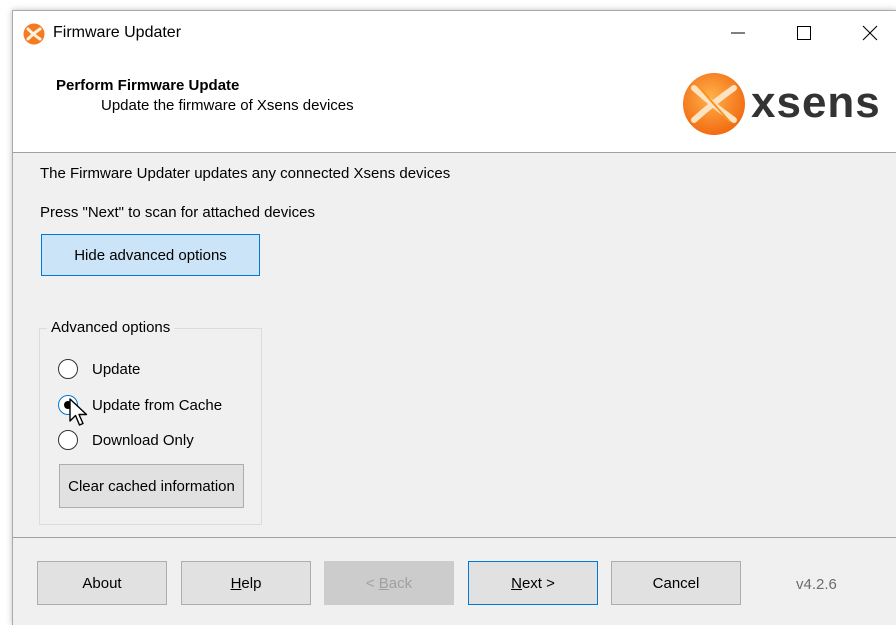 The image size is (896, 625). I want to click on toggle-advanced-options-button: Hide advanced options, so click(150, 255).